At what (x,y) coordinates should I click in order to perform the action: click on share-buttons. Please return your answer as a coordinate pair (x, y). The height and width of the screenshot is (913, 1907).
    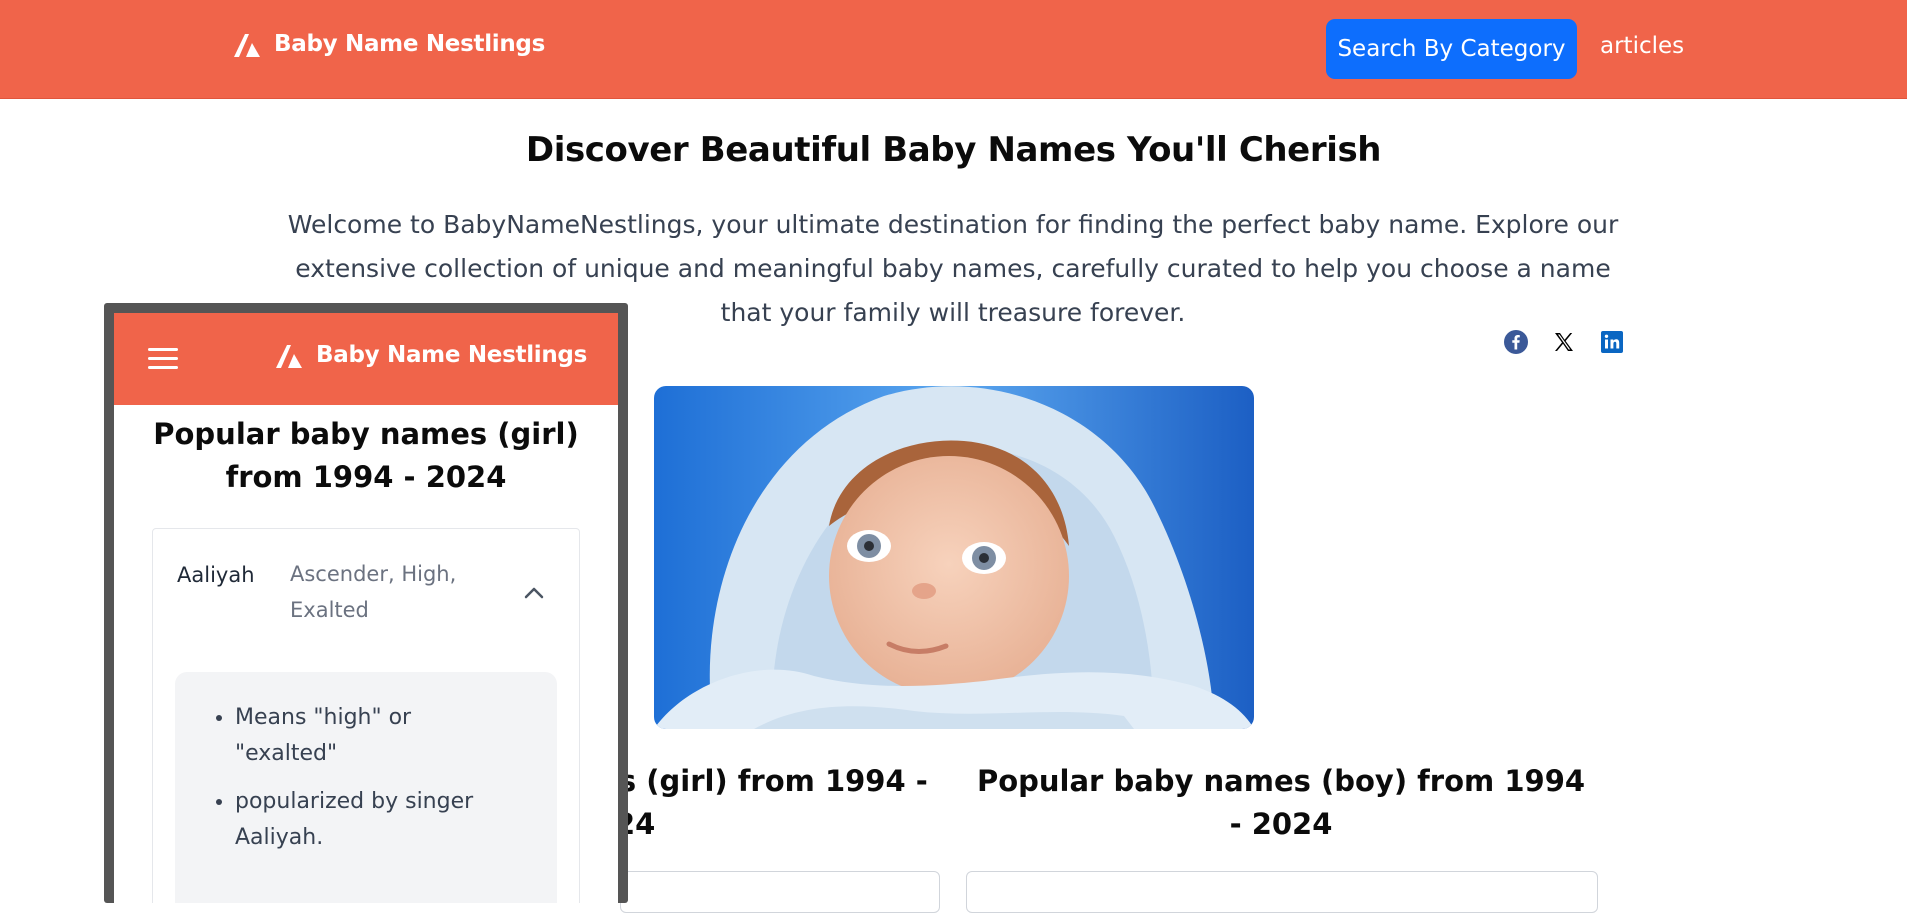
    Looking at the image, I should click on (1564, 342).